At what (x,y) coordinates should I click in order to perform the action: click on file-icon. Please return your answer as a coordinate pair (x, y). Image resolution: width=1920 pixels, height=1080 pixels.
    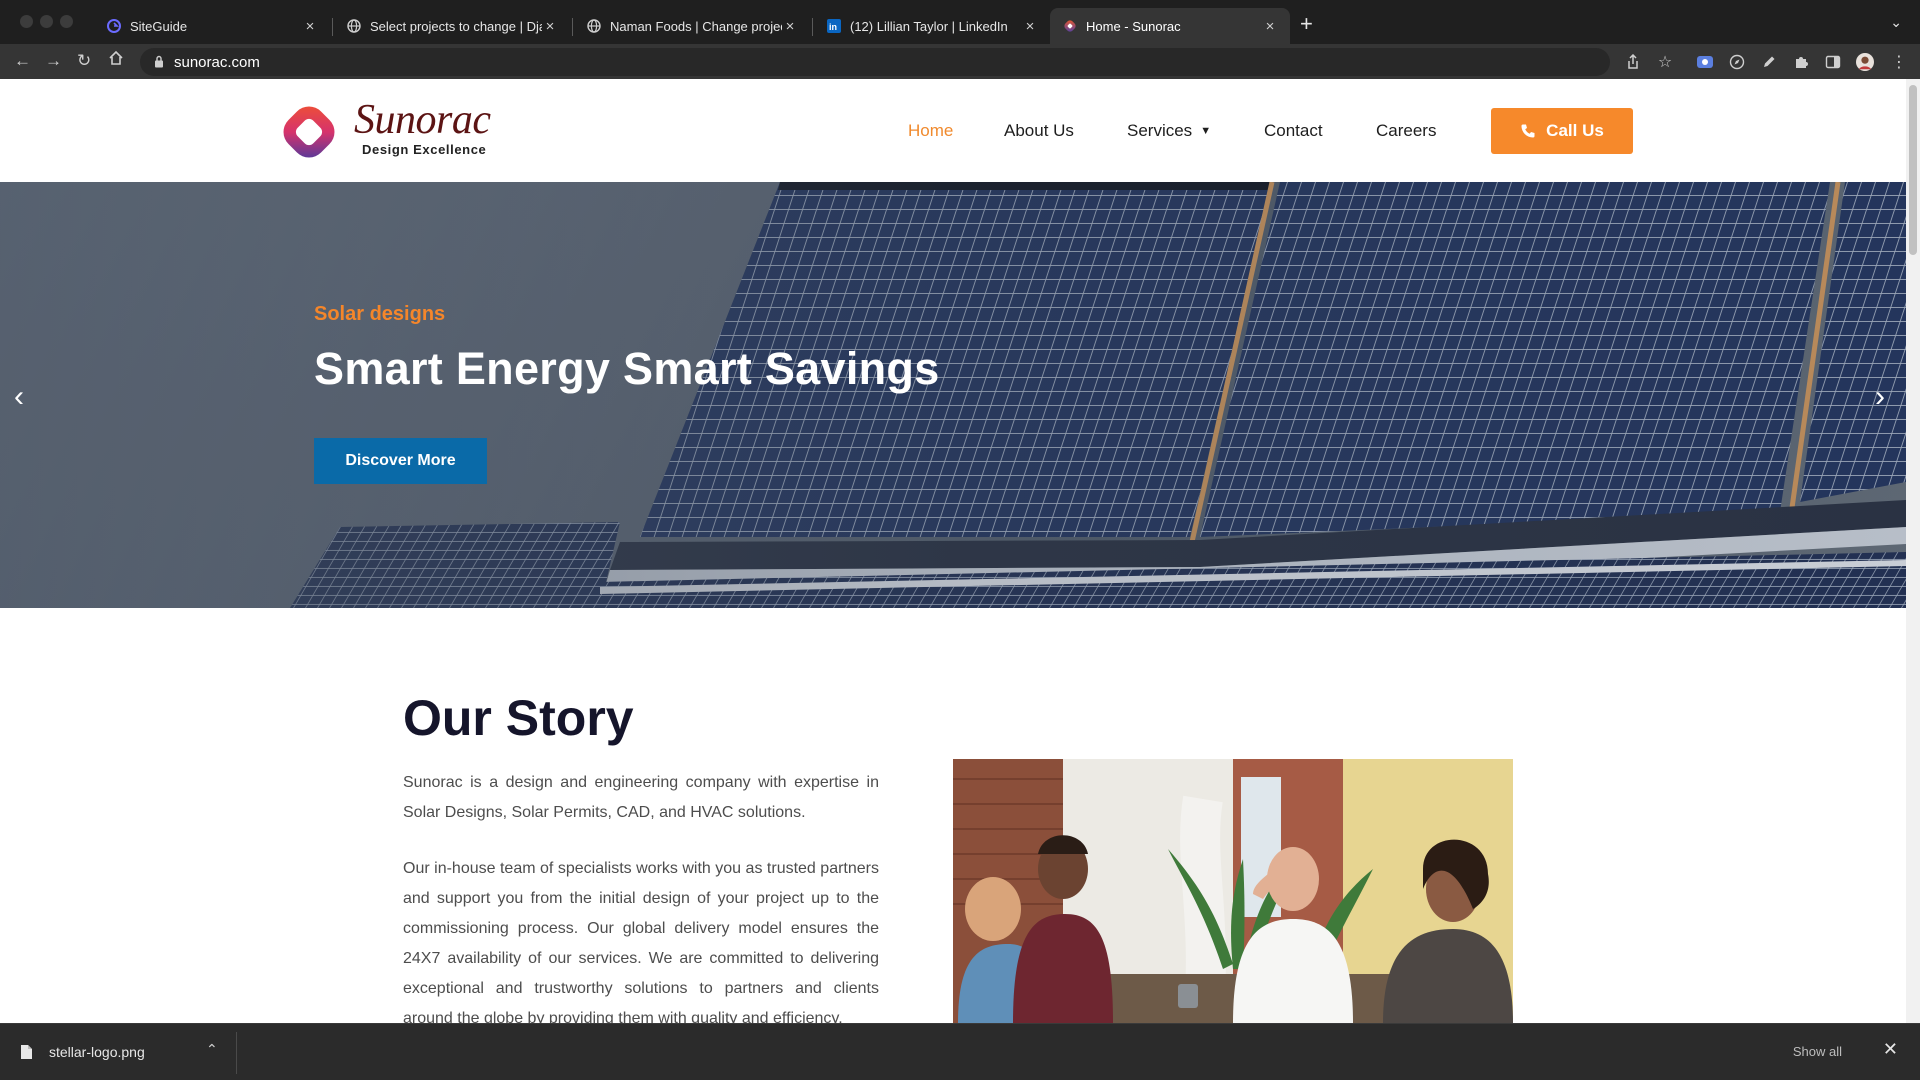
    Looking at the image, I should click on (26, 1054).